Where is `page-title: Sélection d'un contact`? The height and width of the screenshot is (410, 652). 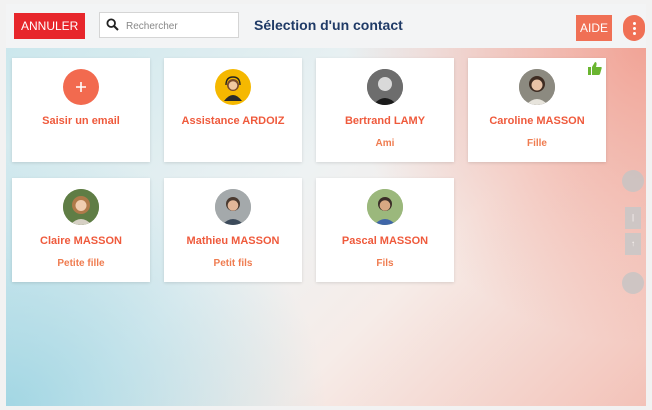
page-title: Sélection d'un contact is located at coordinates (328, 25).